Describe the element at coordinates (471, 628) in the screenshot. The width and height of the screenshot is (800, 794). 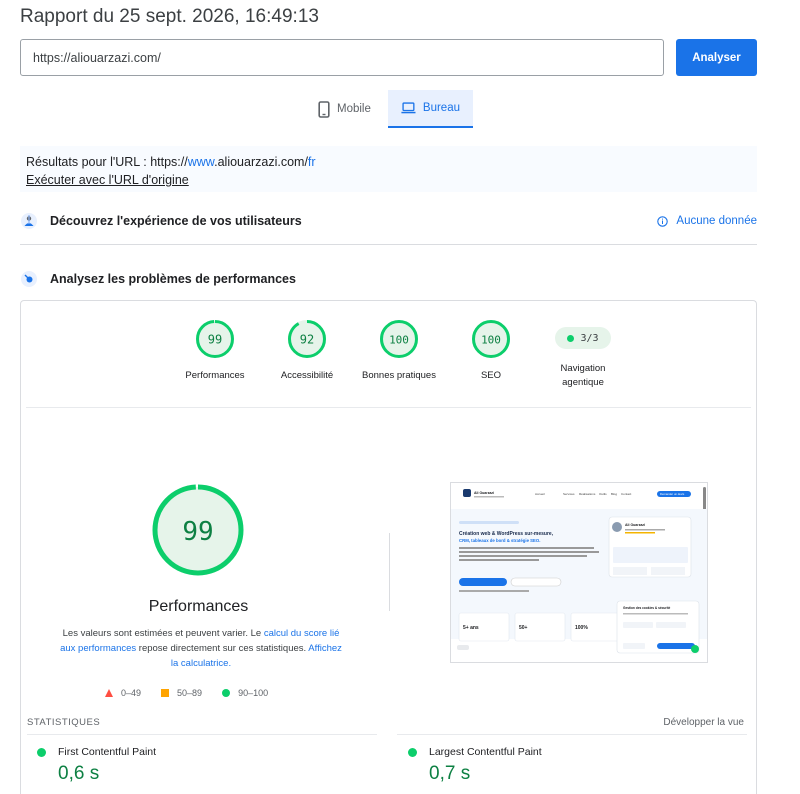
I see `shot-stat-0: 5+ ans` at that location.